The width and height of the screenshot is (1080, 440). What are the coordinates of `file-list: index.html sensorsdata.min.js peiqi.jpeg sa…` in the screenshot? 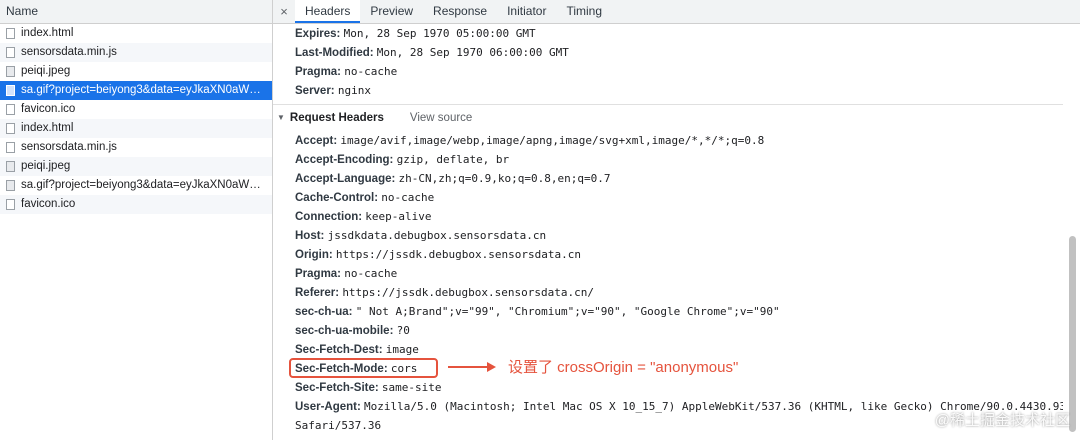 It's located at (136, 119).